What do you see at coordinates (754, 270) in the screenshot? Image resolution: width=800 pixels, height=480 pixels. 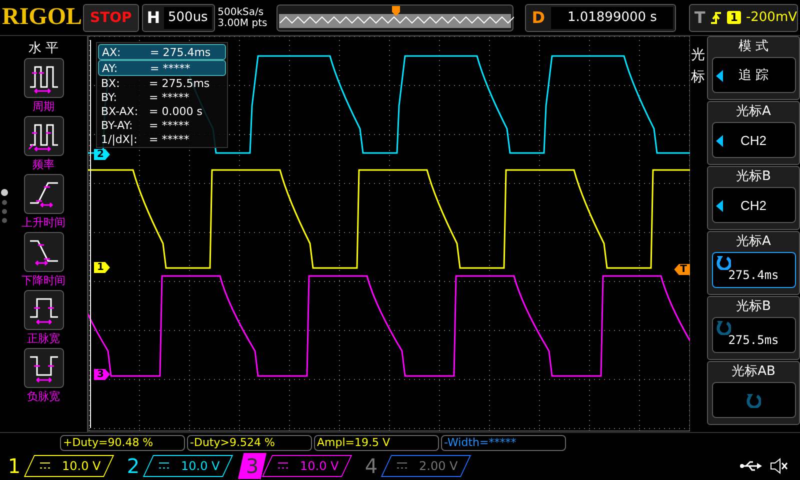 I see `menu-option: 275.4ms` at bounding box center [754, 270].